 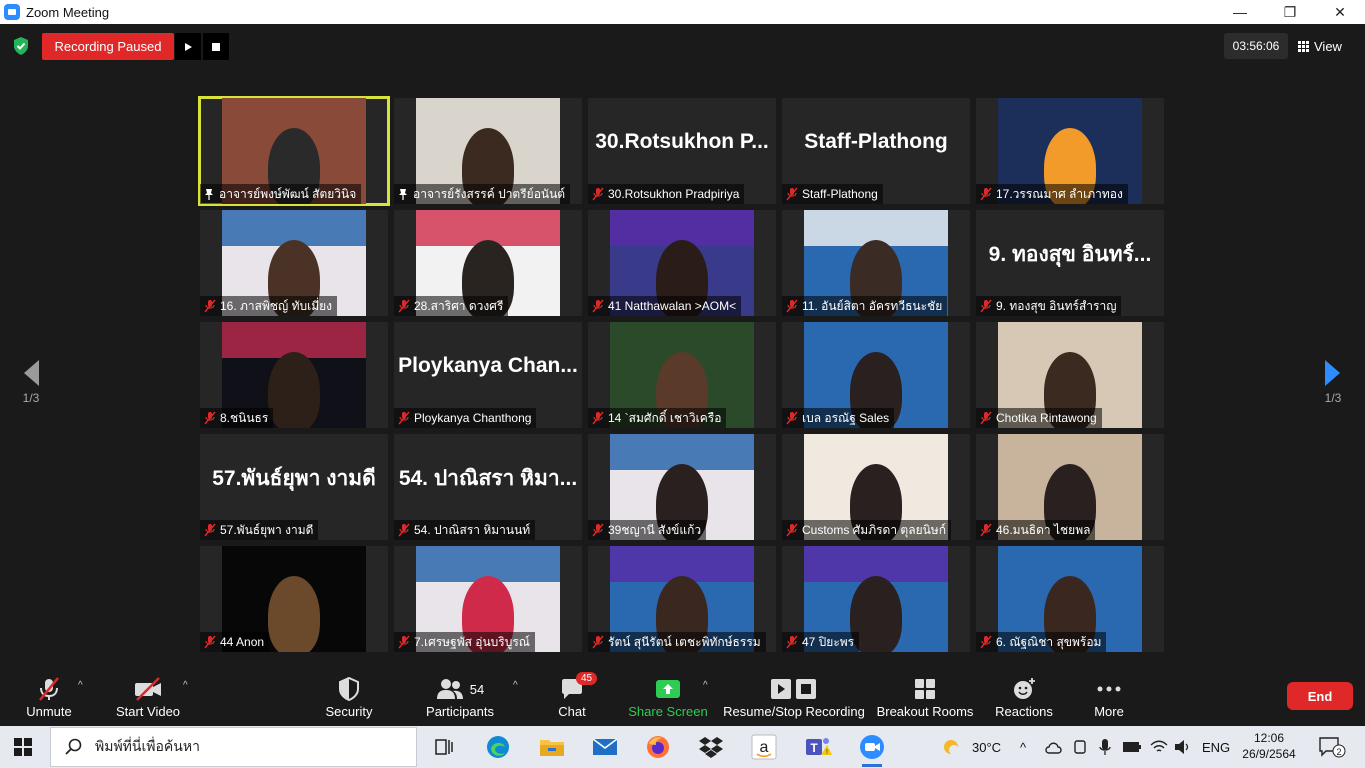 What do you see at coordinates (605, 747) in the screenshot?
I see `mail-icon` at bounding box center [605, 747].